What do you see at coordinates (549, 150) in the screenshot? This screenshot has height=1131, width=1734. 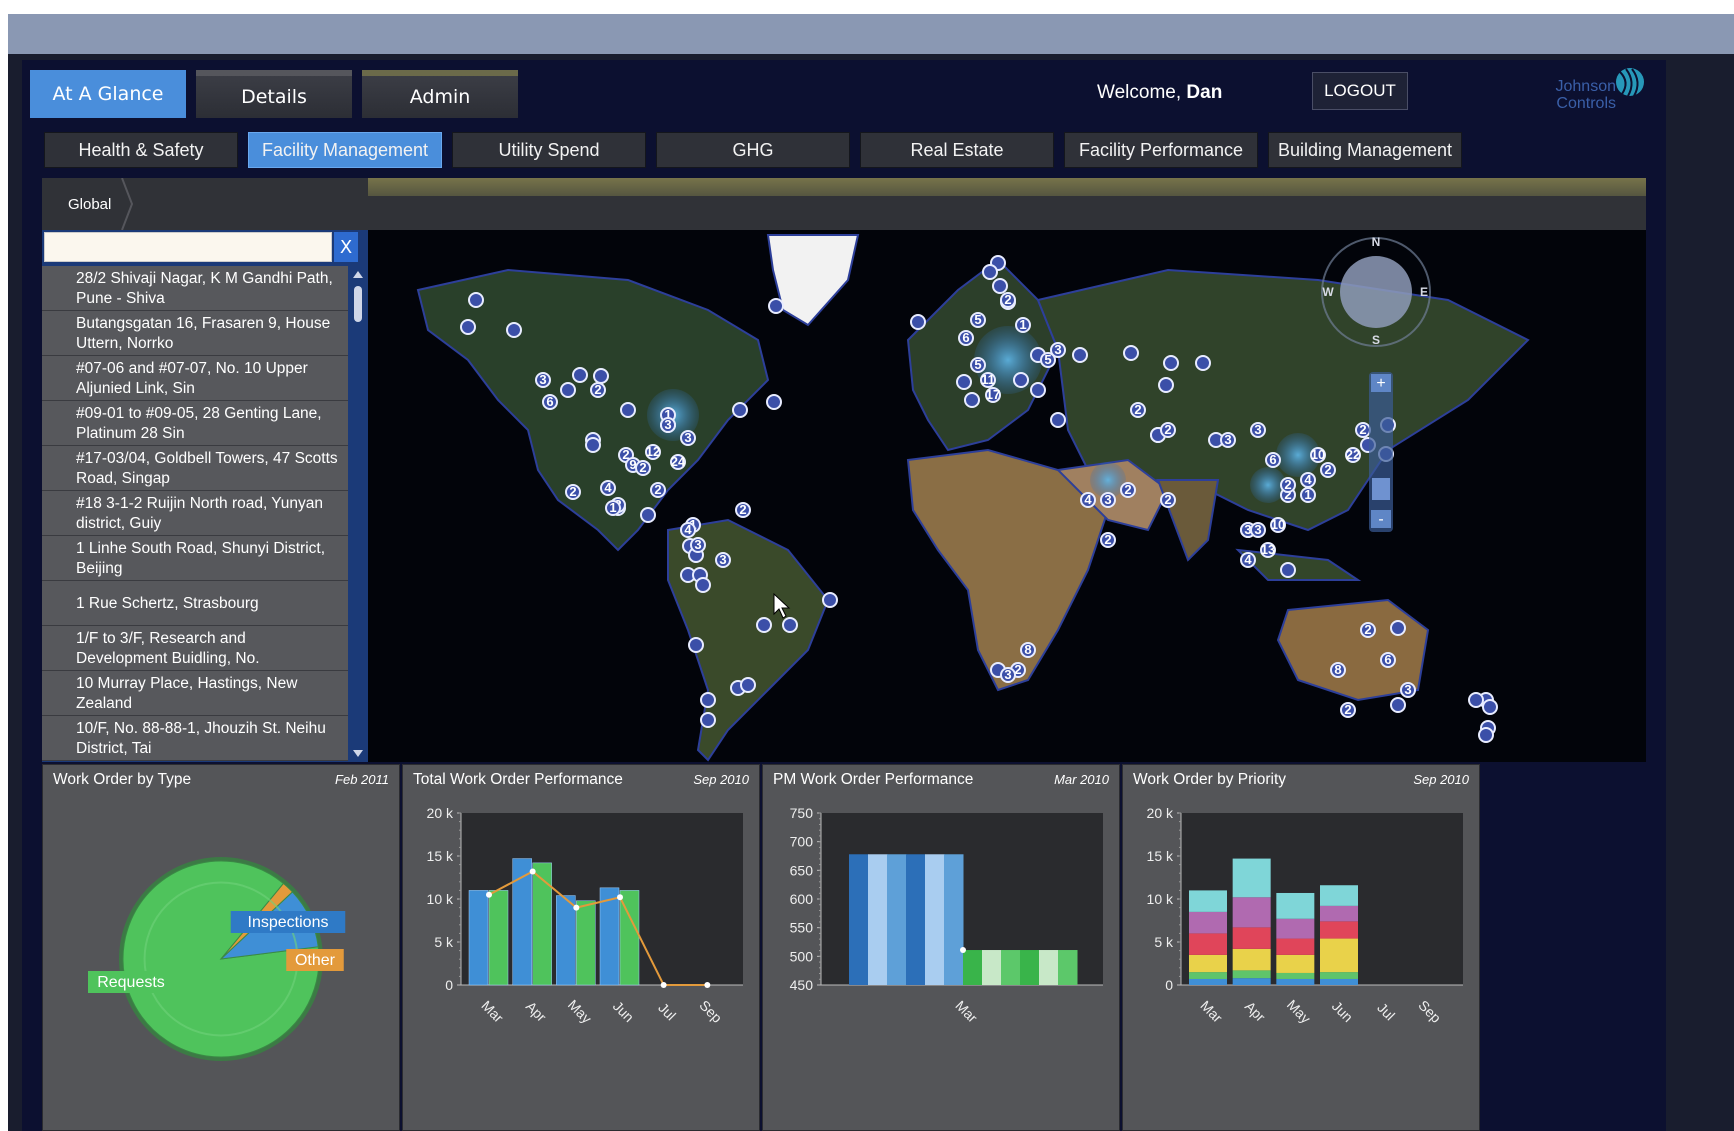 I see `subtab-utility-spend: Utility Spend` at bounding box center [549, 150].